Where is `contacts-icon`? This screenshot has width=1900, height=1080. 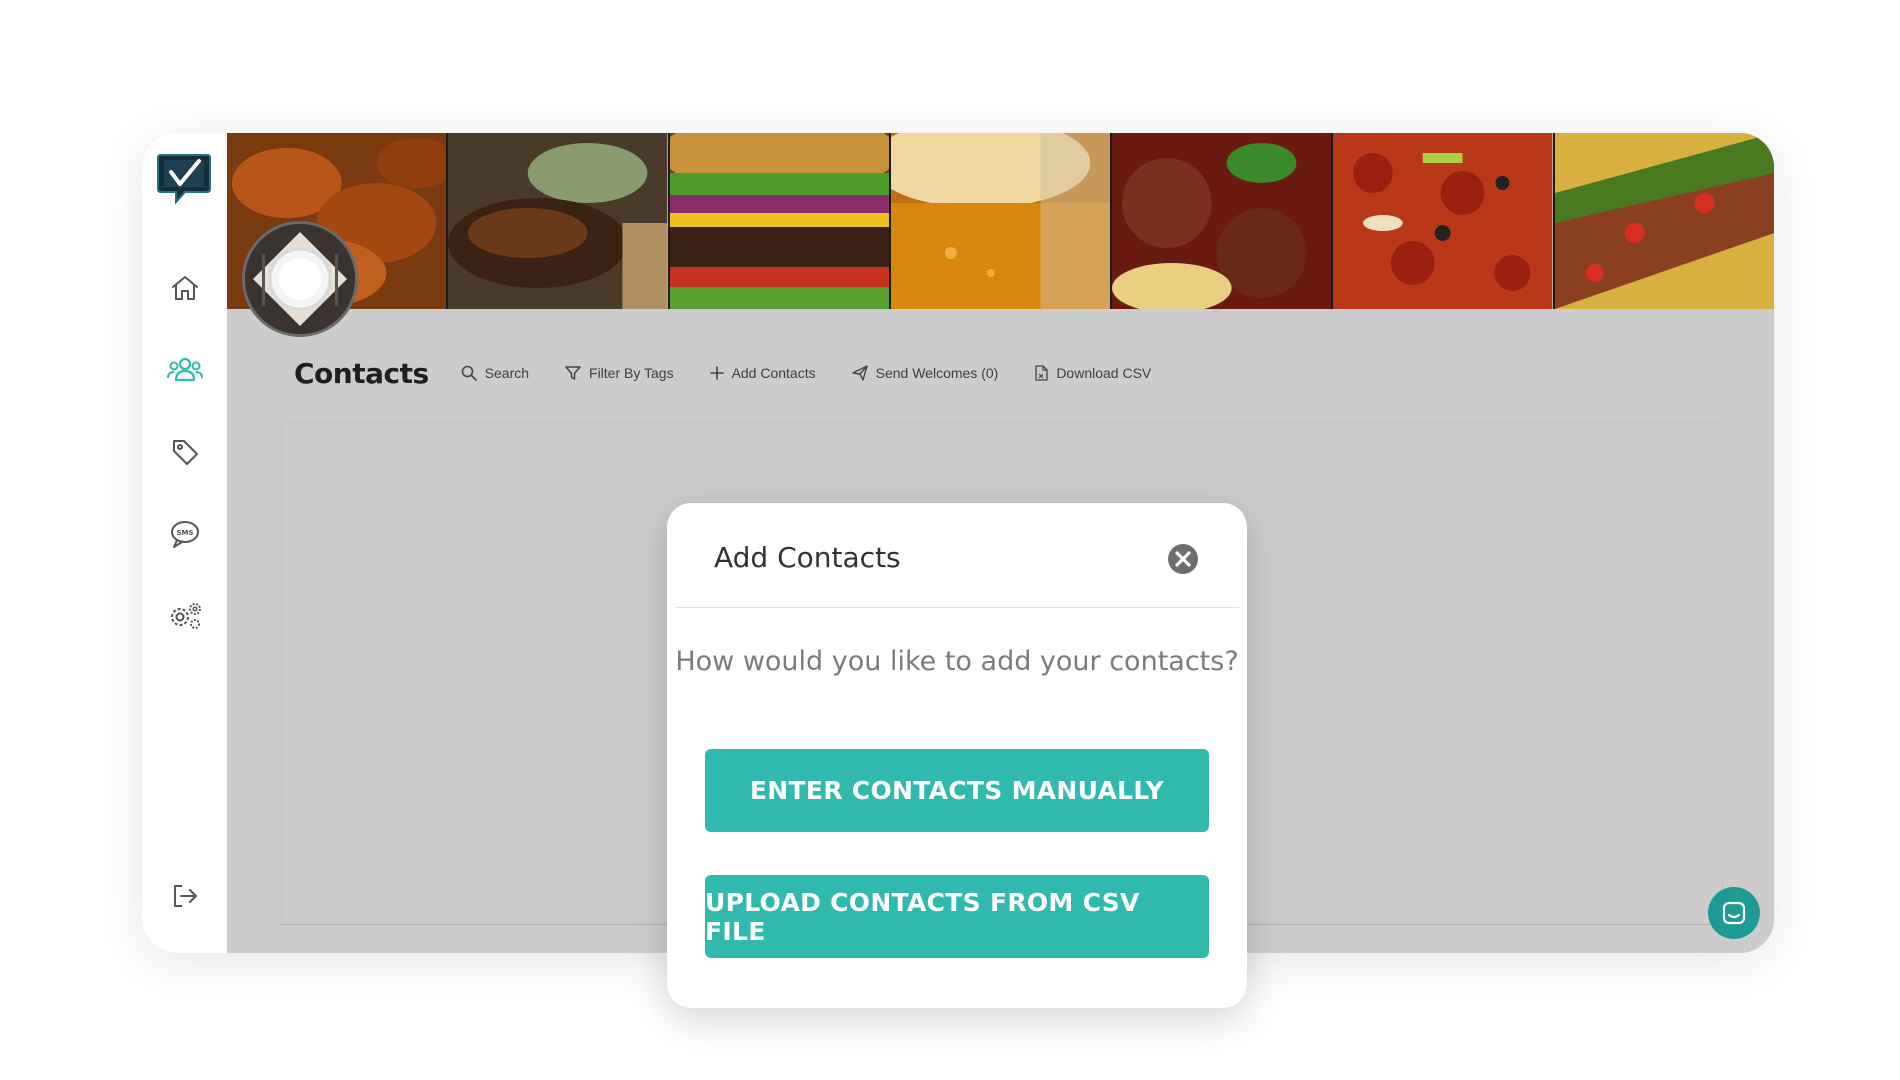
contacts-icon is located at coordinates (185, 369).